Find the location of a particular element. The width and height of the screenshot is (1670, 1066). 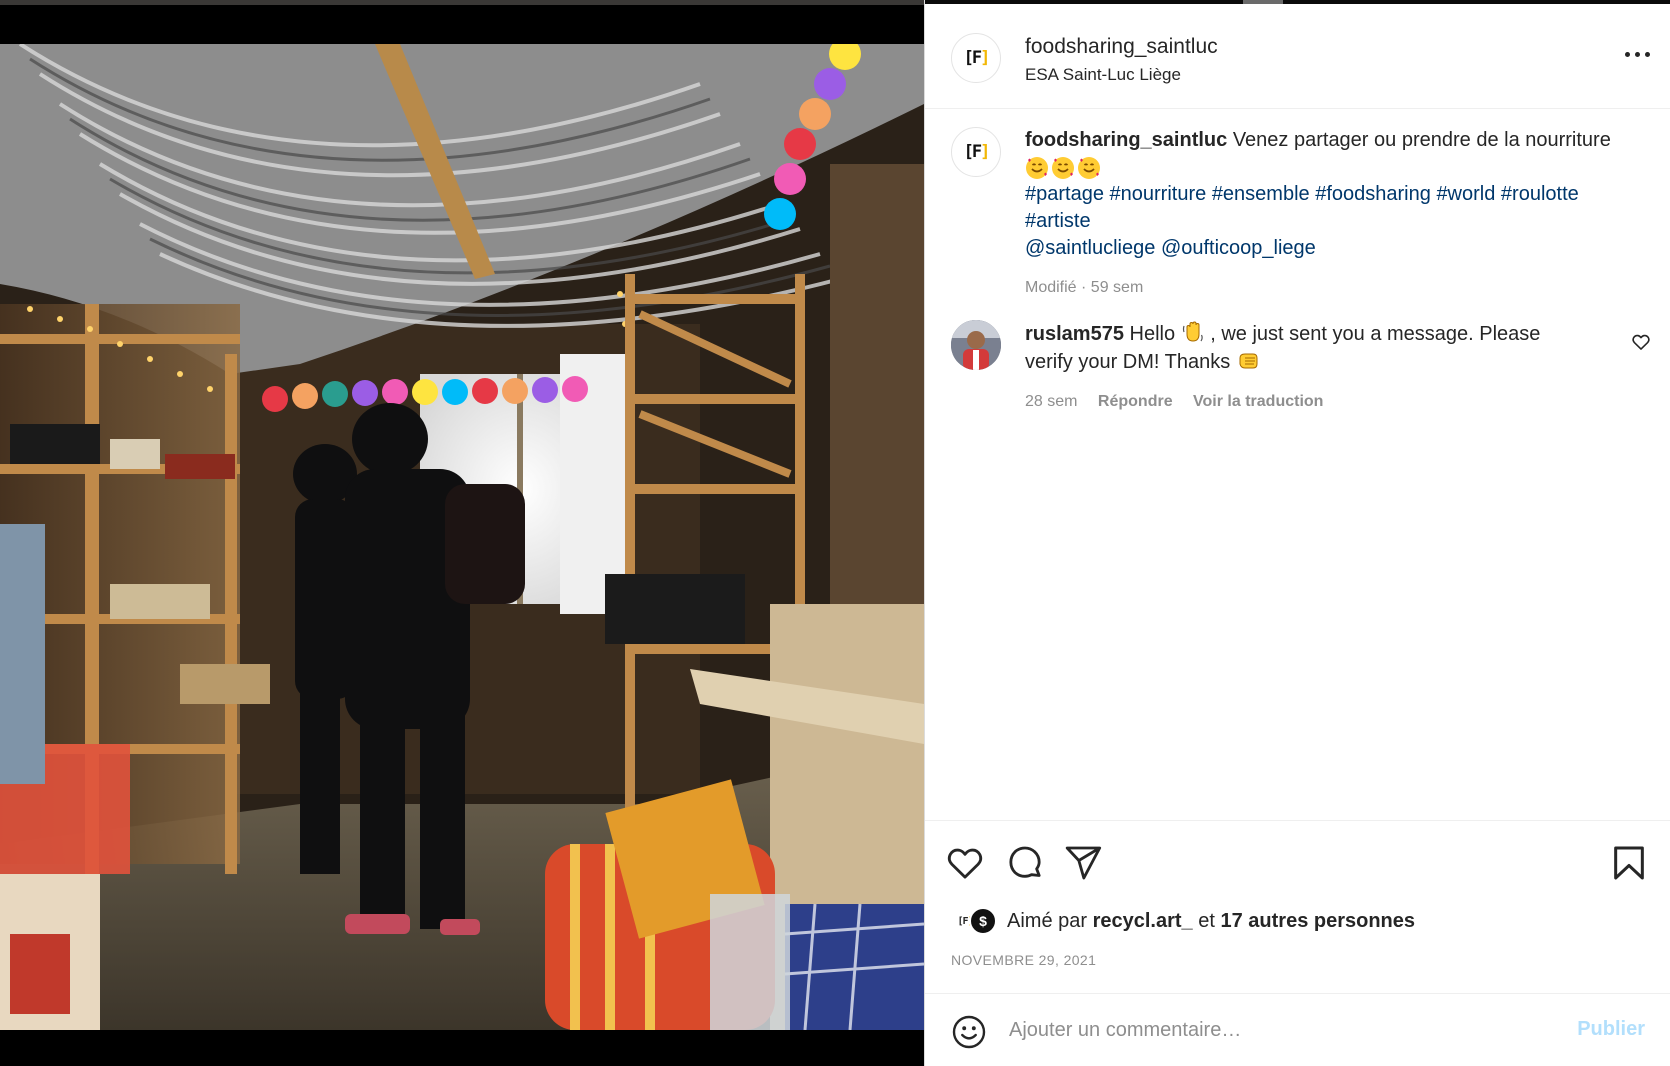

commenter-photo is located at coordinates (976, 345).